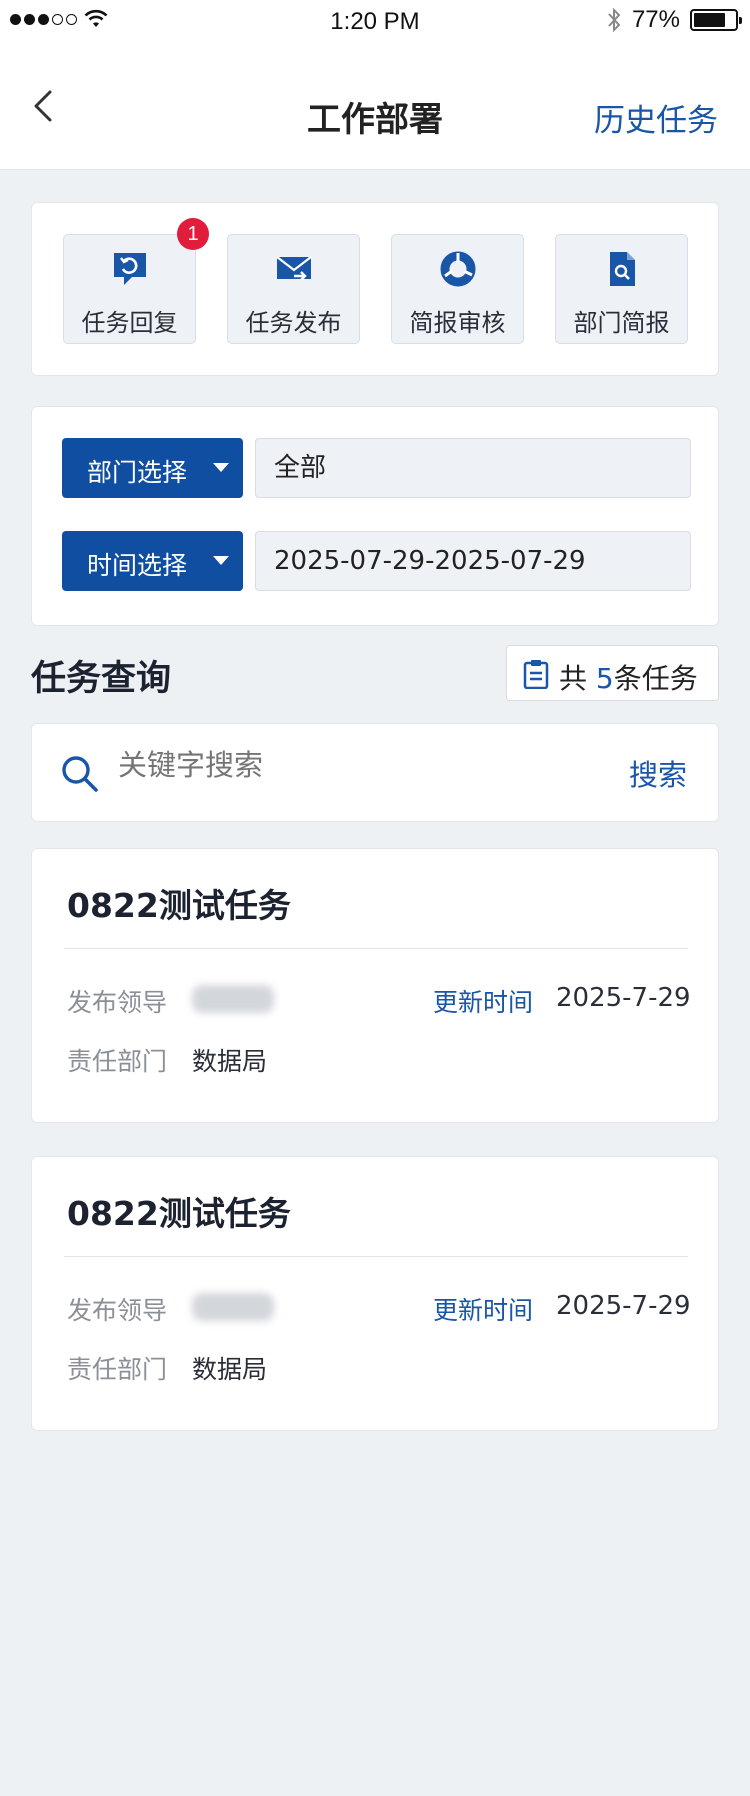 The image size is (750, 1796). I want to click on time-select-button: 时间选择, so click(152, 561).